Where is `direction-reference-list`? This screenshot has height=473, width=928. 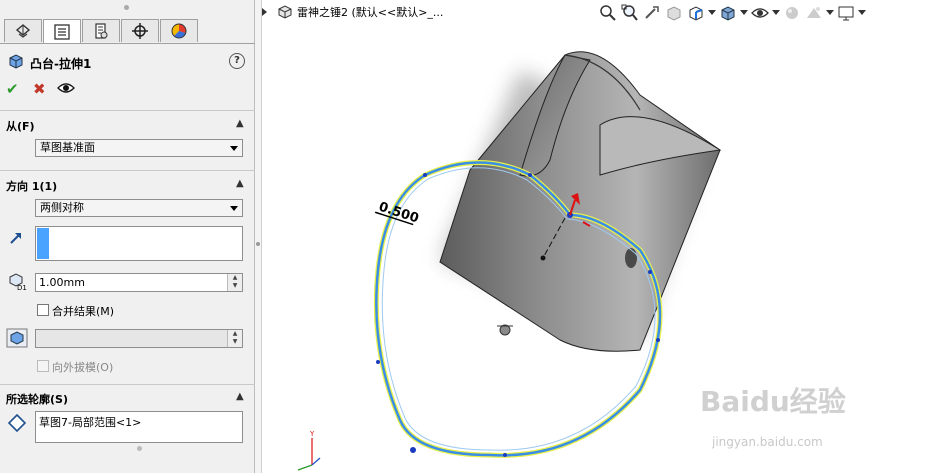
direction-reference-list is located at coordinates (139, 243).